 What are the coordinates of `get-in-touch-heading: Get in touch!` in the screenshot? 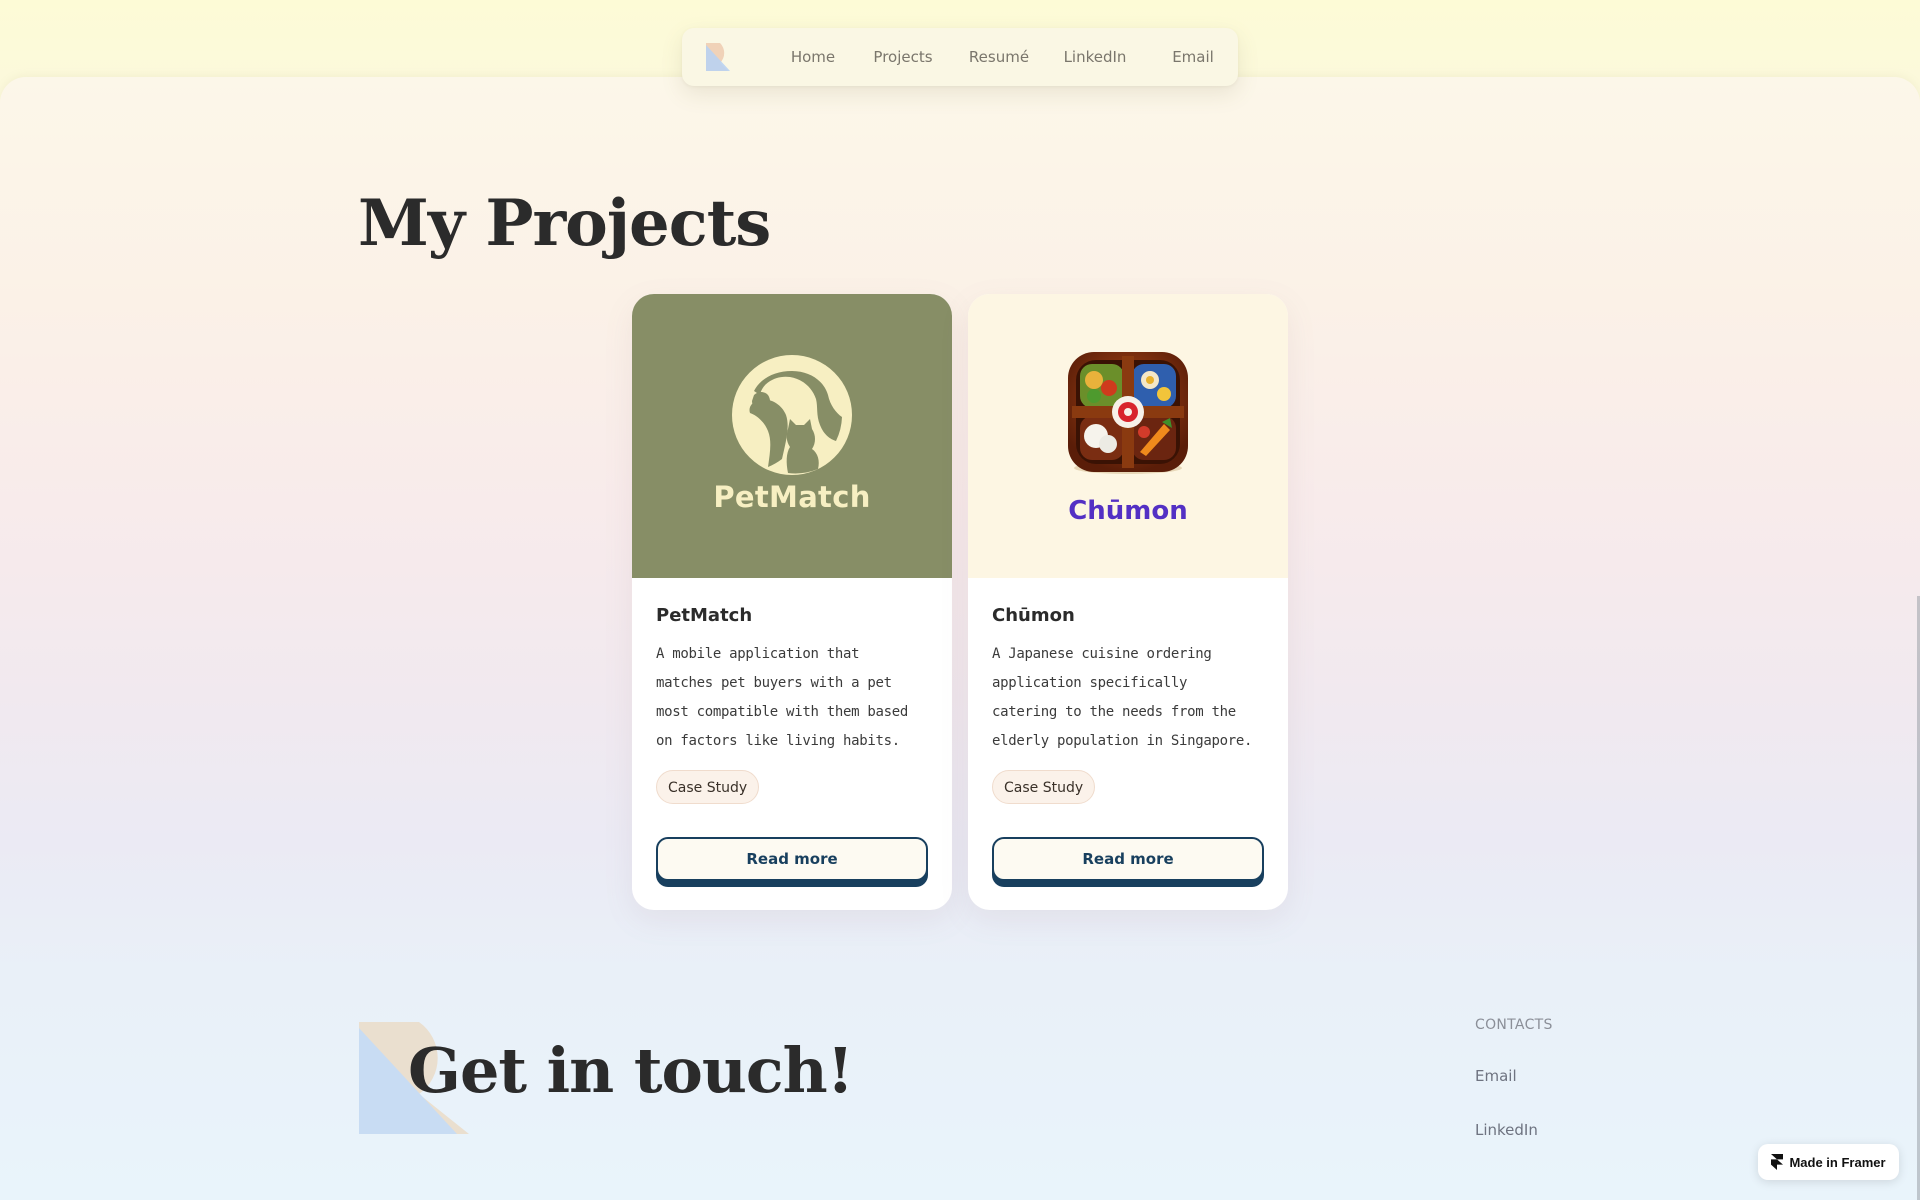 It's located at (631, 1070).